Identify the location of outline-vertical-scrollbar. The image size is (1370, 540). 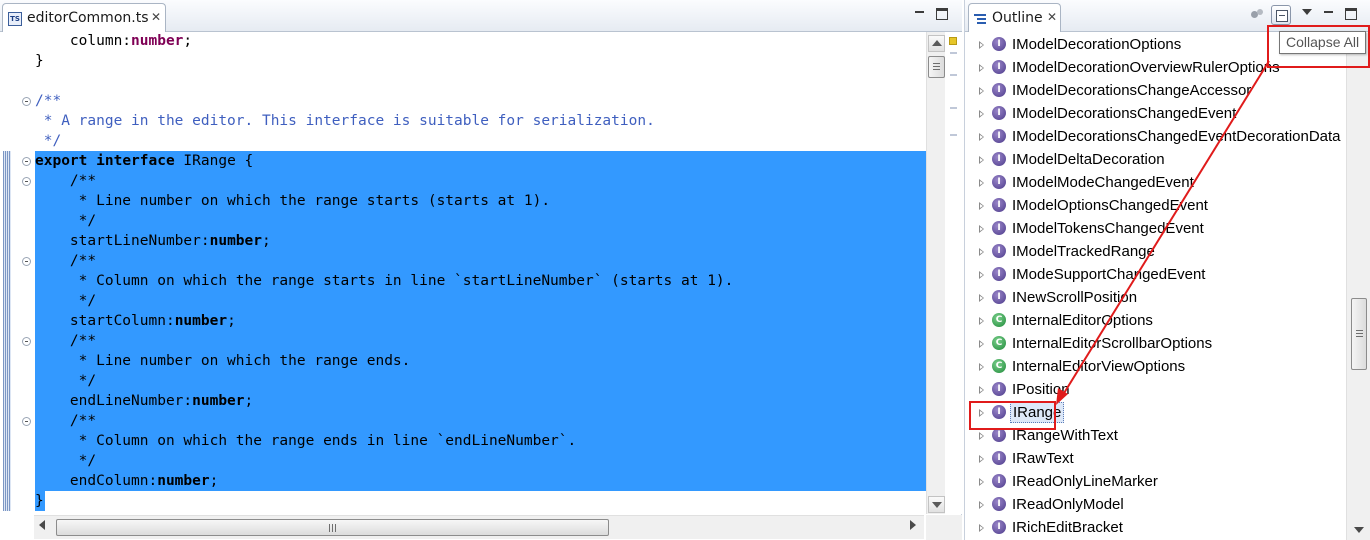
(1358, 286).